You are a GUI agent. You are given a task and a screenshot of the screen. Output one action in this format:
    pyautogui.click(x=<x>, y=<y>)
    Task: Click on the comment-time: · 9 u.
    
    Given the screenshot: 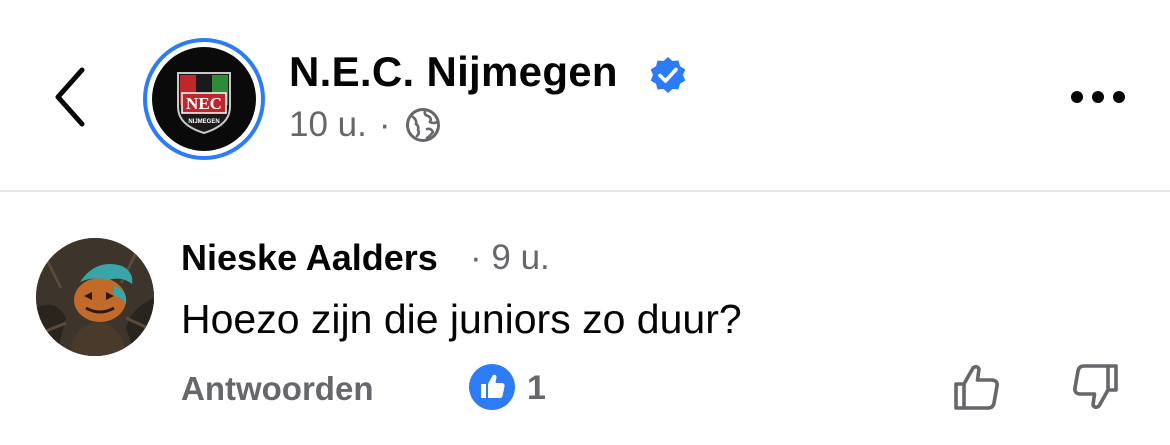 What is the action you would take?
    pyautogui.click(x=510, y=257)
    